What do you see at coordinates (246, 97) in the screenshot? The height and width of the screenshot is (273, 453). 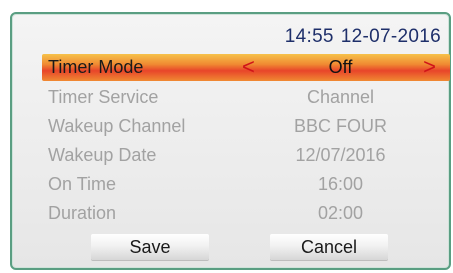 I see `setting-row-timer-service: Timer Service Channel` at bounding box center [246, 97].